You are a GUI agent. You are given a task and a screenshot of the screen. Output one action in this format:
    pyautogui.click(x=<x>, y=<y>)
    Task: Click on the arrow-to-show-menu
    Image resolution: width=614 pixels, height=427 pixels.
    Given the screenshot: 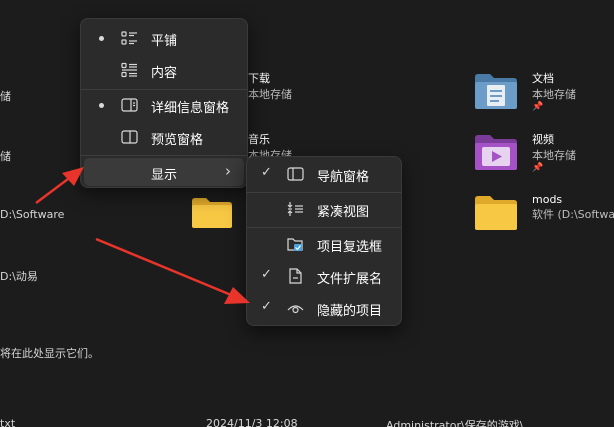 What is the action you would take?
    pyautogui.click(x=54, y=189)
    